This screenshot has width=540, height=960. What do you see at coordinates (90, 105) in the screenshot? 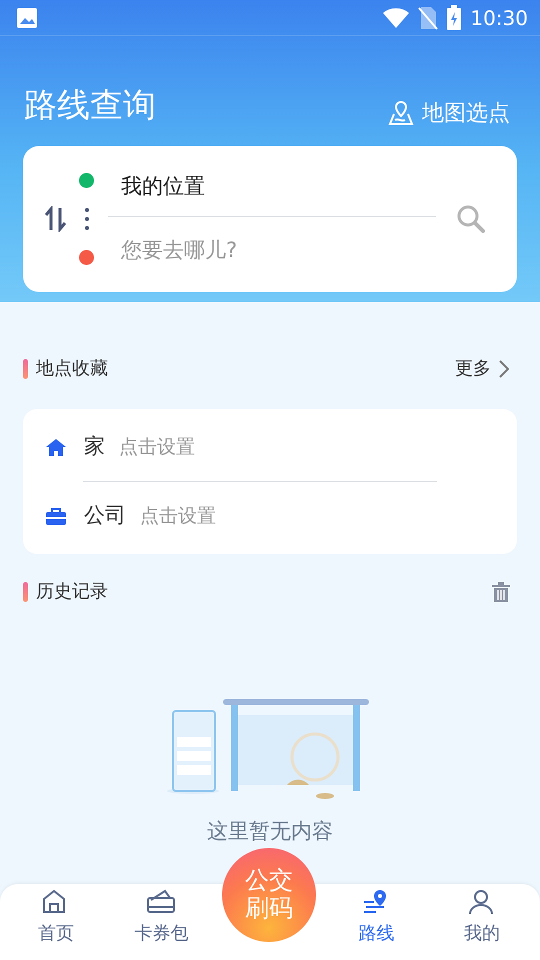
I see `page-title: 路线查询` at bounding box center [90, 105].